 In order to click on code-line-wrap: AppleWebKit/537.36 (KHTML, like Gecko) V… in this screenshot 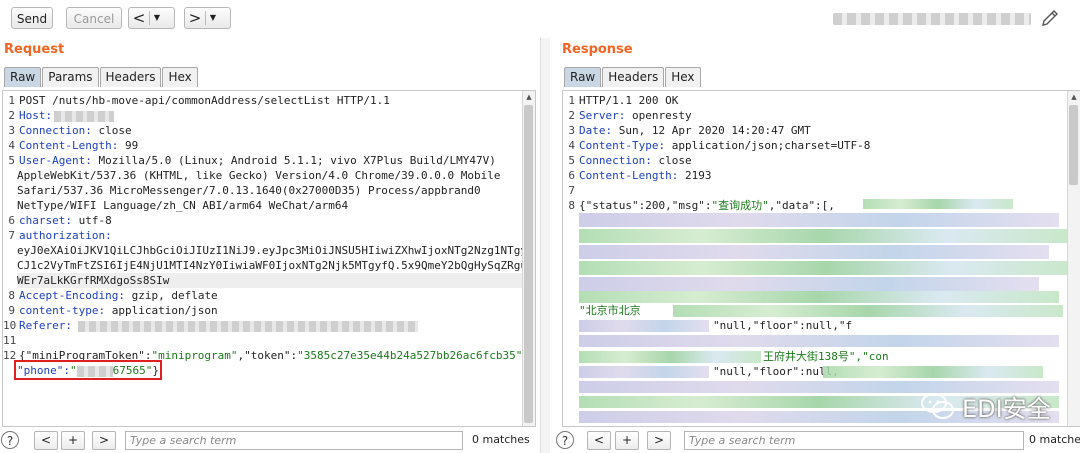, I will do `click(259, 175)`.